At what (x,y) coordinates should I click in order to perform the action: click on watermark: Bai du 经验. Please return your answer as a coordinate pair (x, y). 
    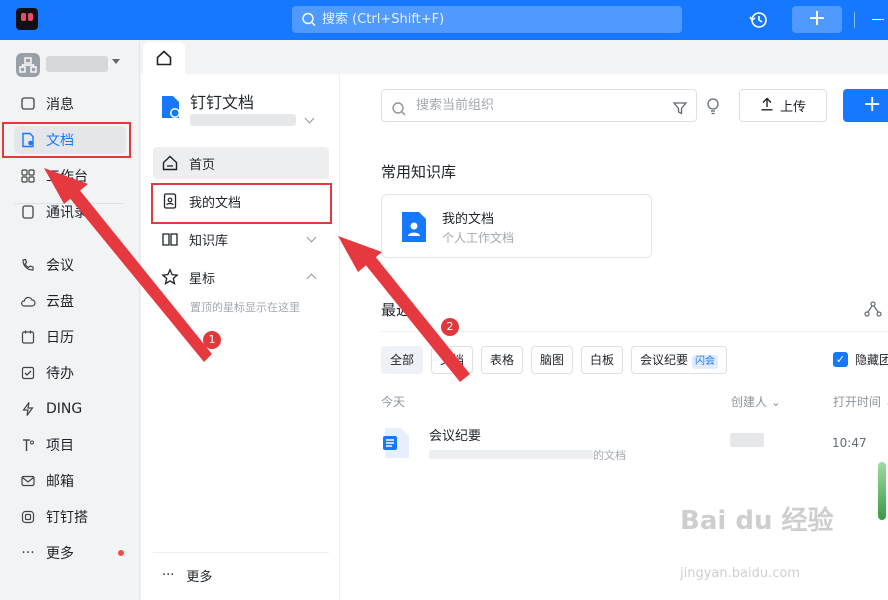
    Looking at the image, I should click on (757, 521).